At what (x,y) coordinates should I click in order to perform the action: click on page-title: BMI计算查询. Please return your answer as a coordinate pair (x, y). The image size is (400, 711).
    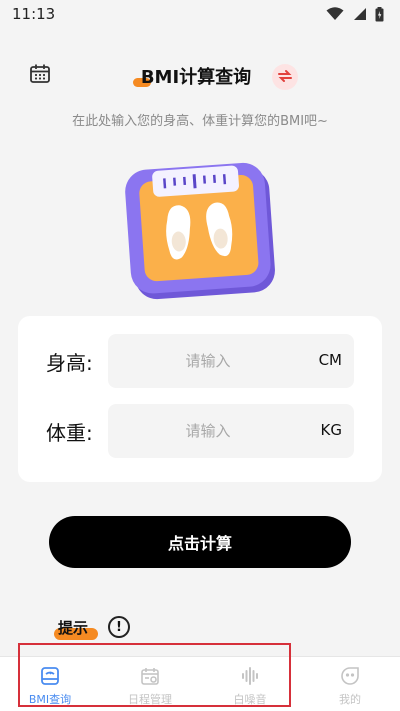
    Looking at the image, I should click on (192, 76).